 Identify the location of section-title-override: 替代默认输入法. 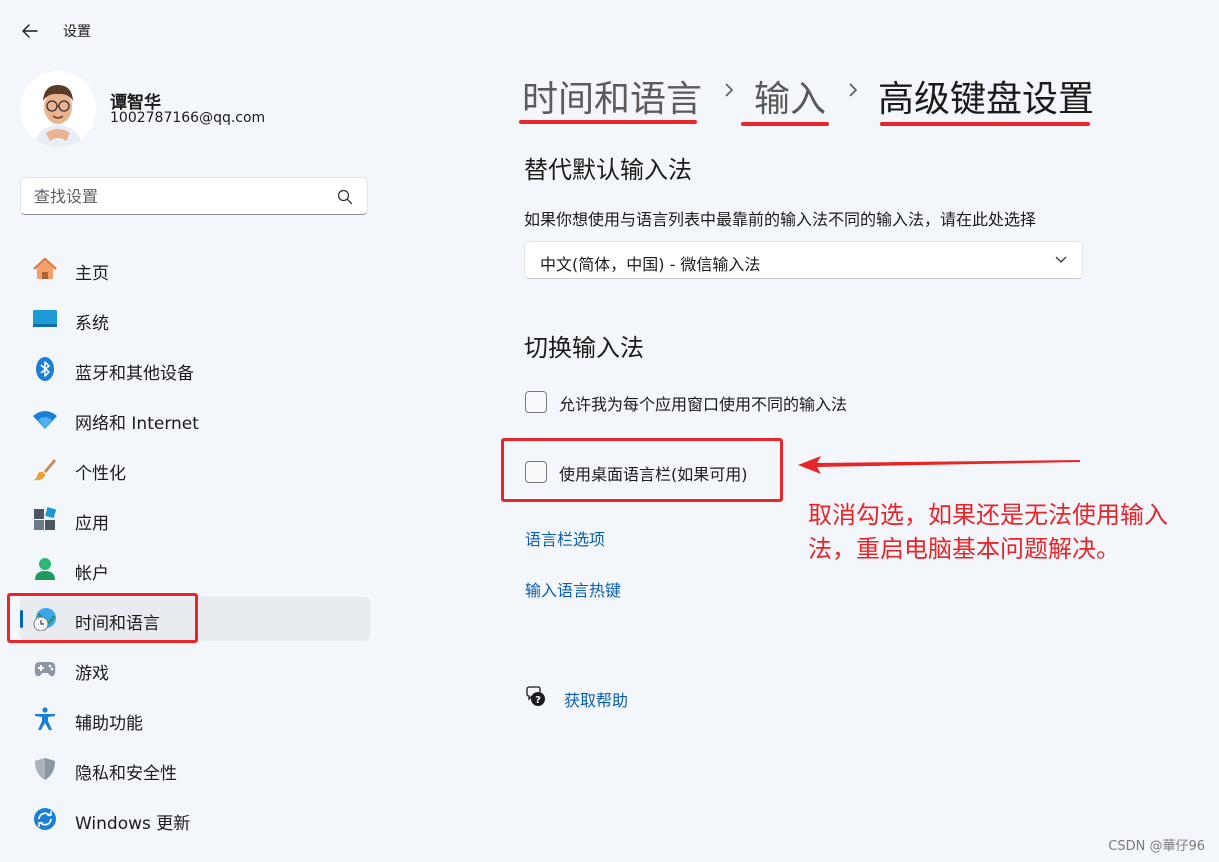
(608, 170).